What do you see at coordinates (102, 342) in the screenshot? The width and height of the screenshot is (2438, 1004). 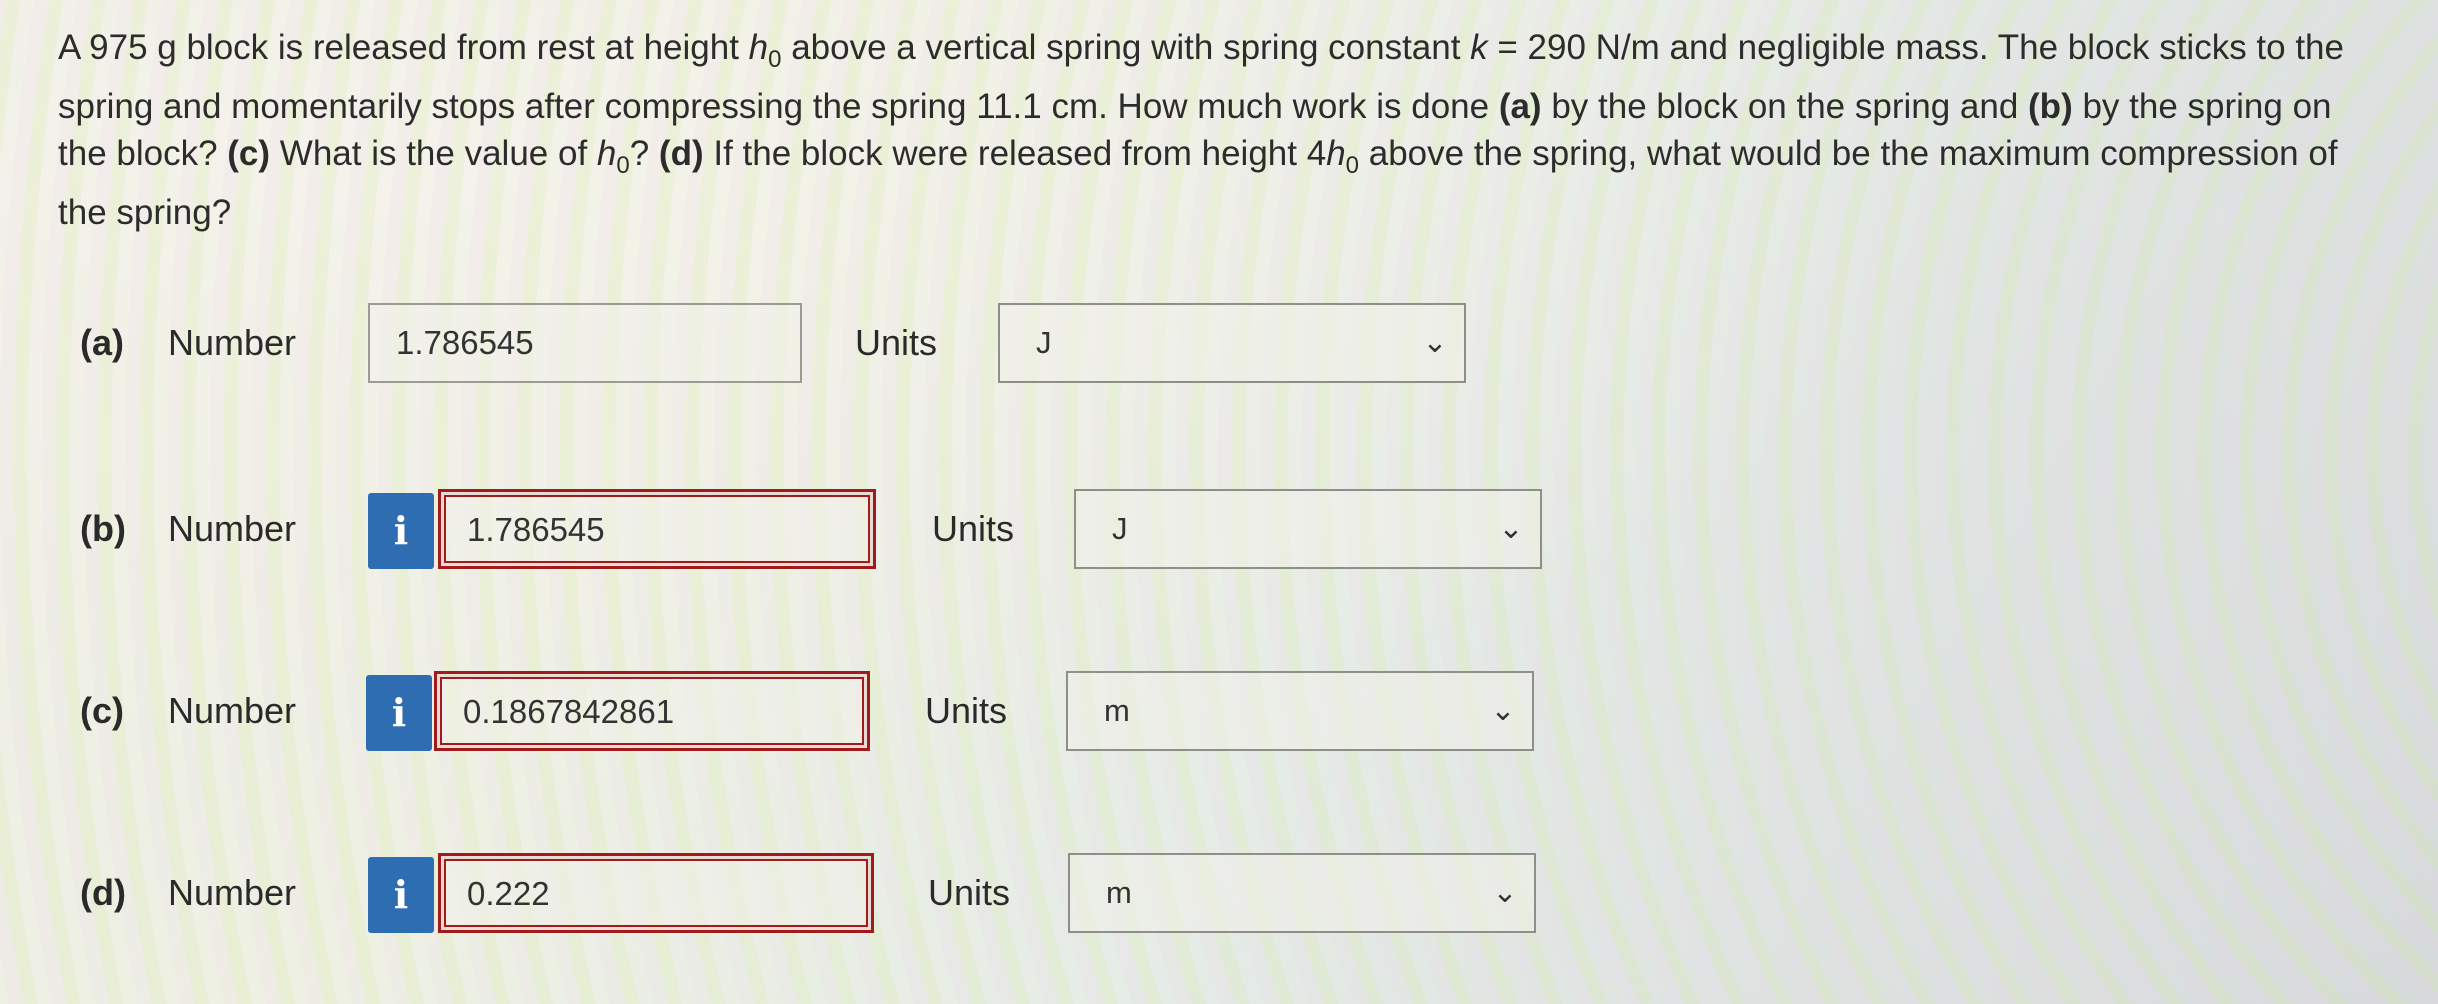 I see `part-label: (a)` at bounding box center [102, 342].